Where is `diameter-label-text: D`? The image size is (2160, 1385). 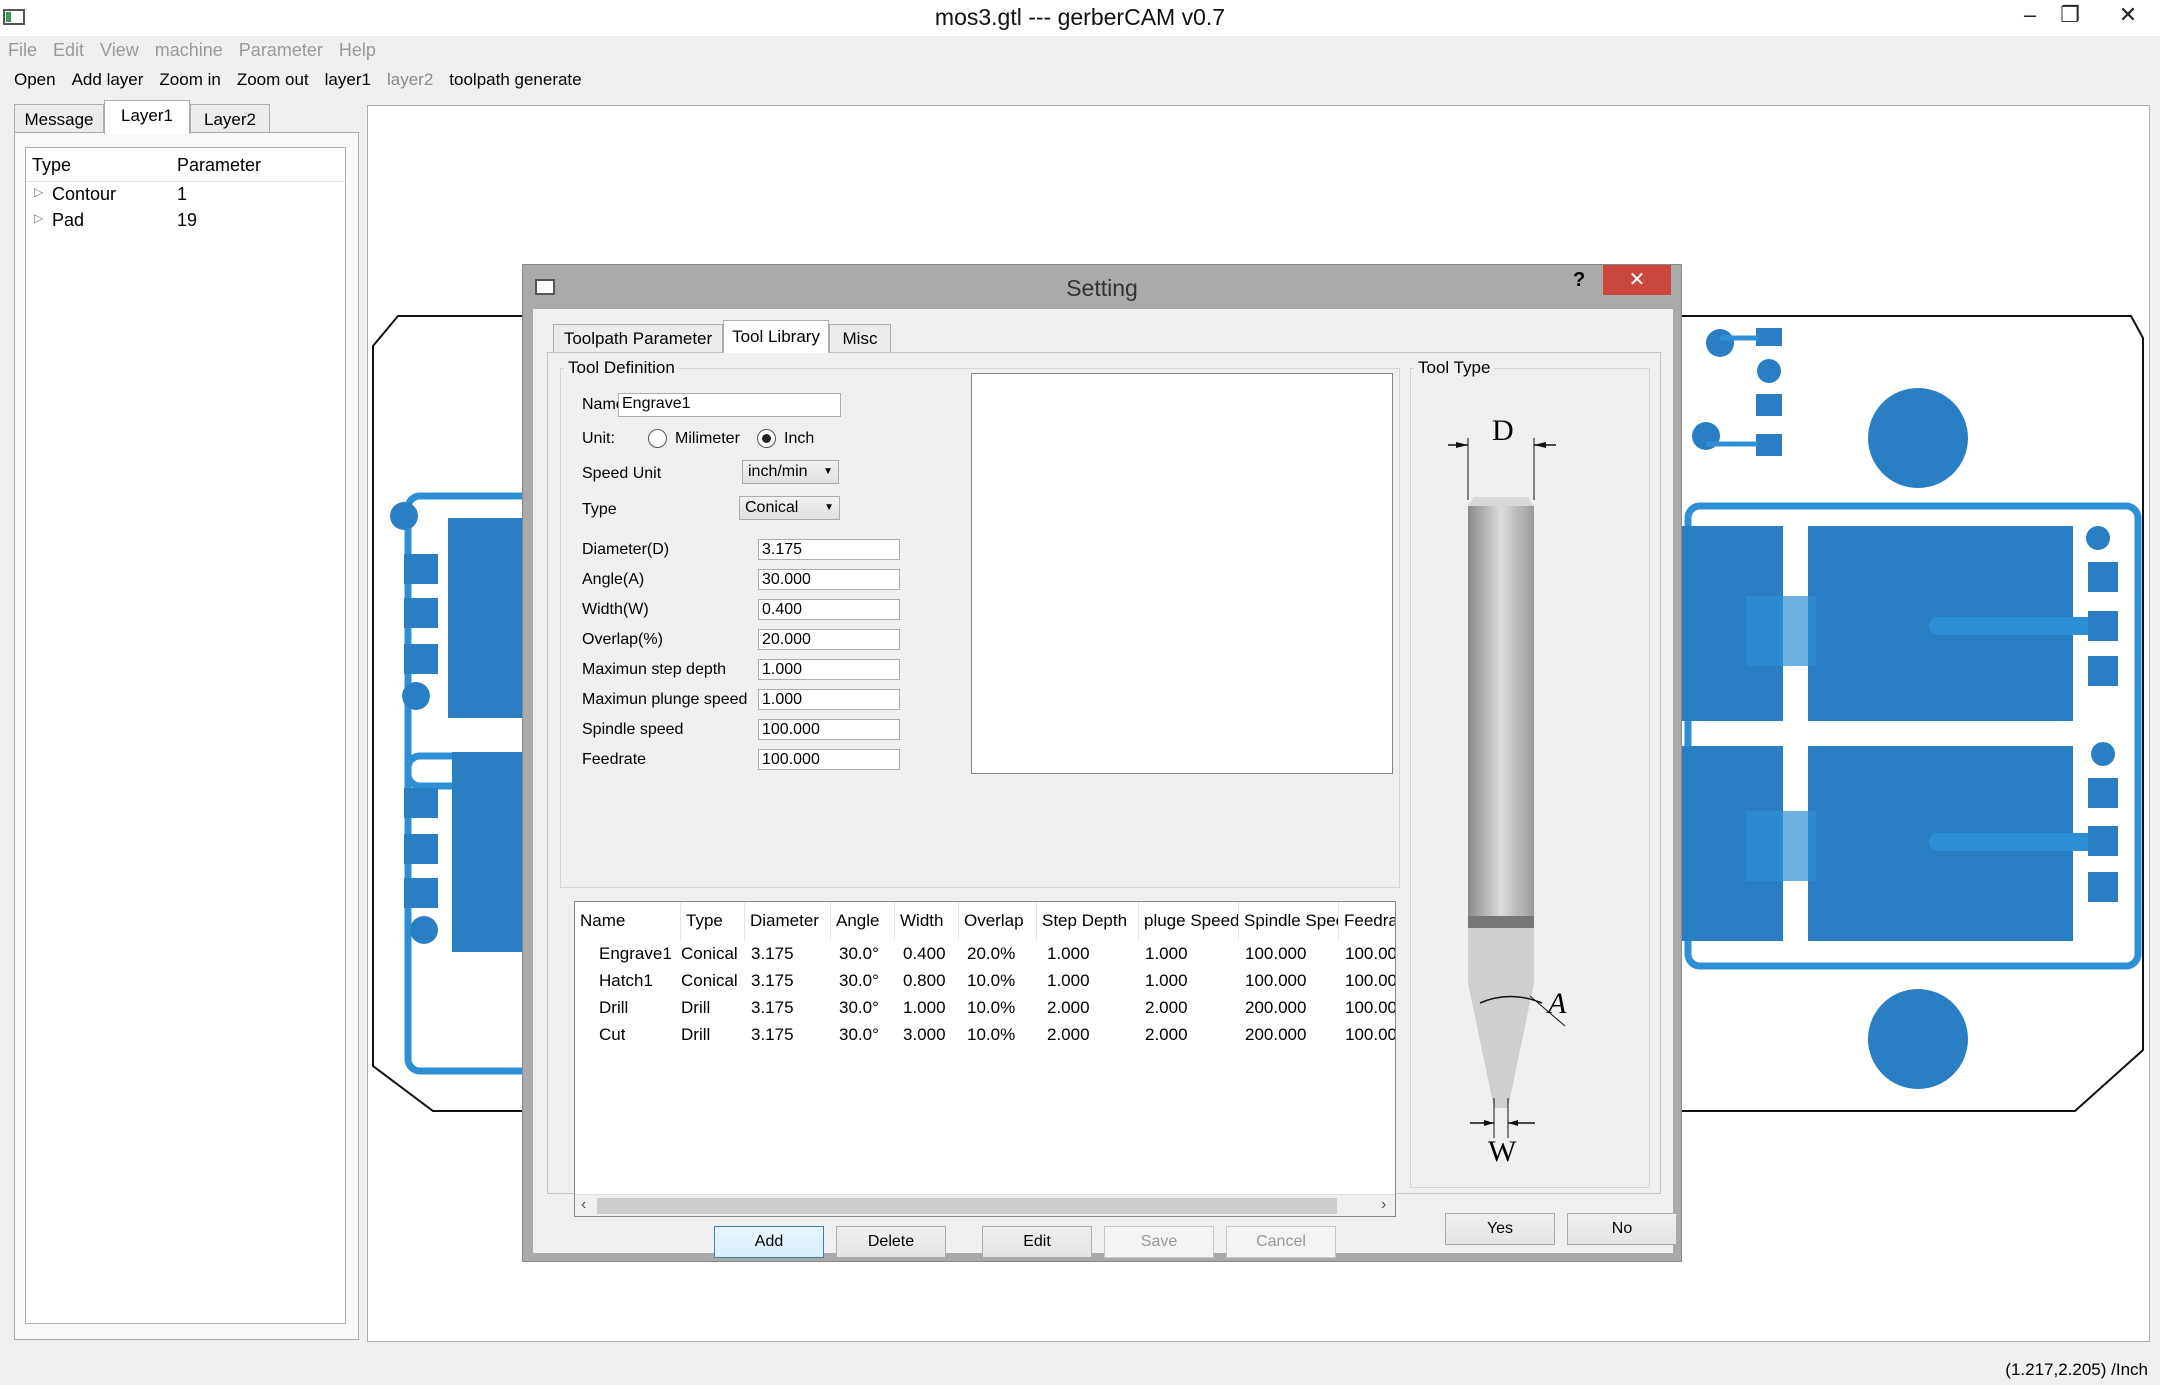 diameter-label-text: D is located at coordinates (1503, 430).